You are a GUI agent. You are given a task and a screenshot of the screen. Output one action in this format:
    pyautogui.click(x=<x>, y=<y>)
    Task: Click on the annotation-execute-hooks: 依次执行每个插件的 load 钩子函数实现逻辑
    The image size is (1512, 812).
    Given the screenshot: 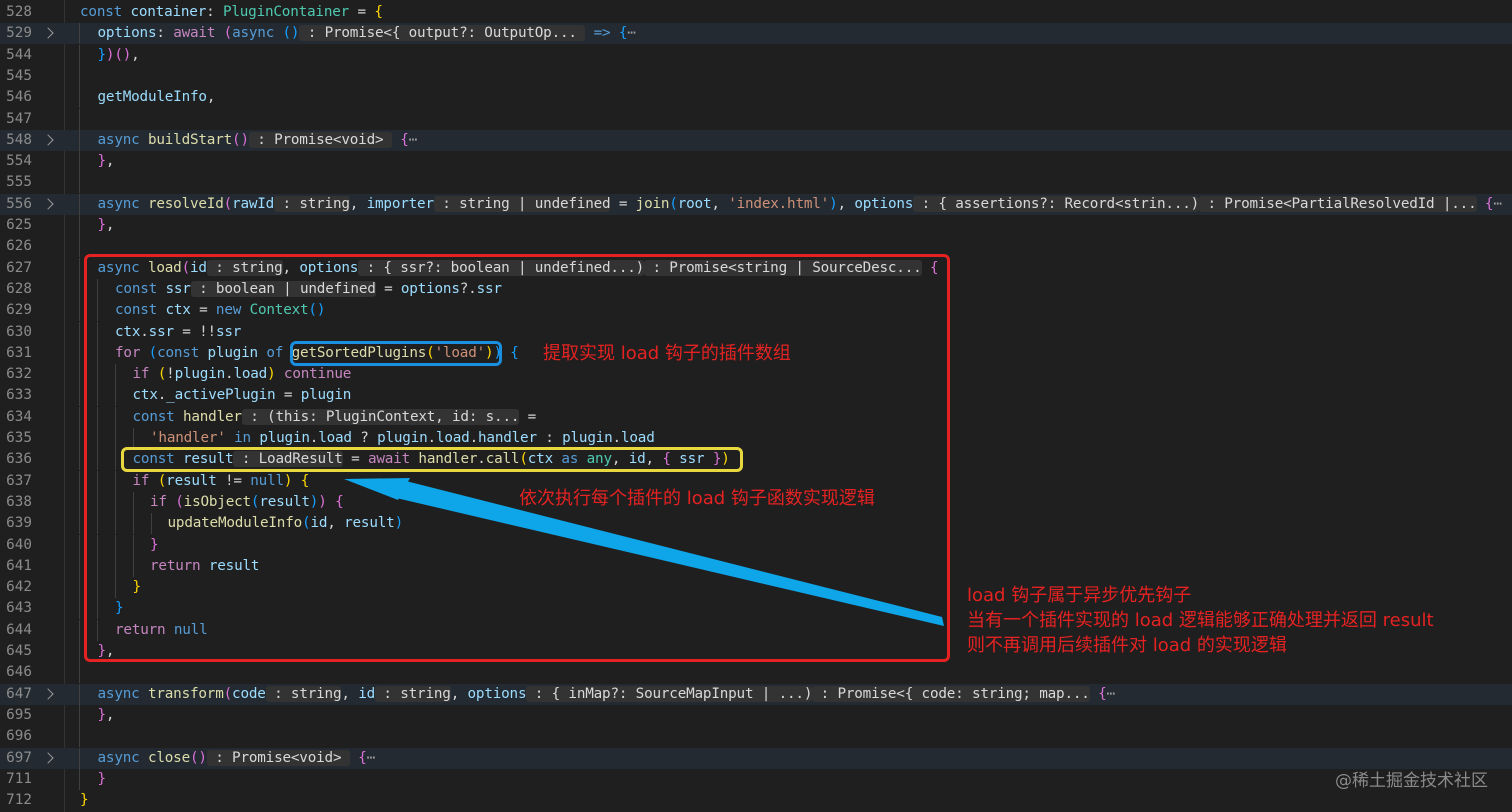 What is the action you would take?
    pyautogui.click(x=697, y=498)
    